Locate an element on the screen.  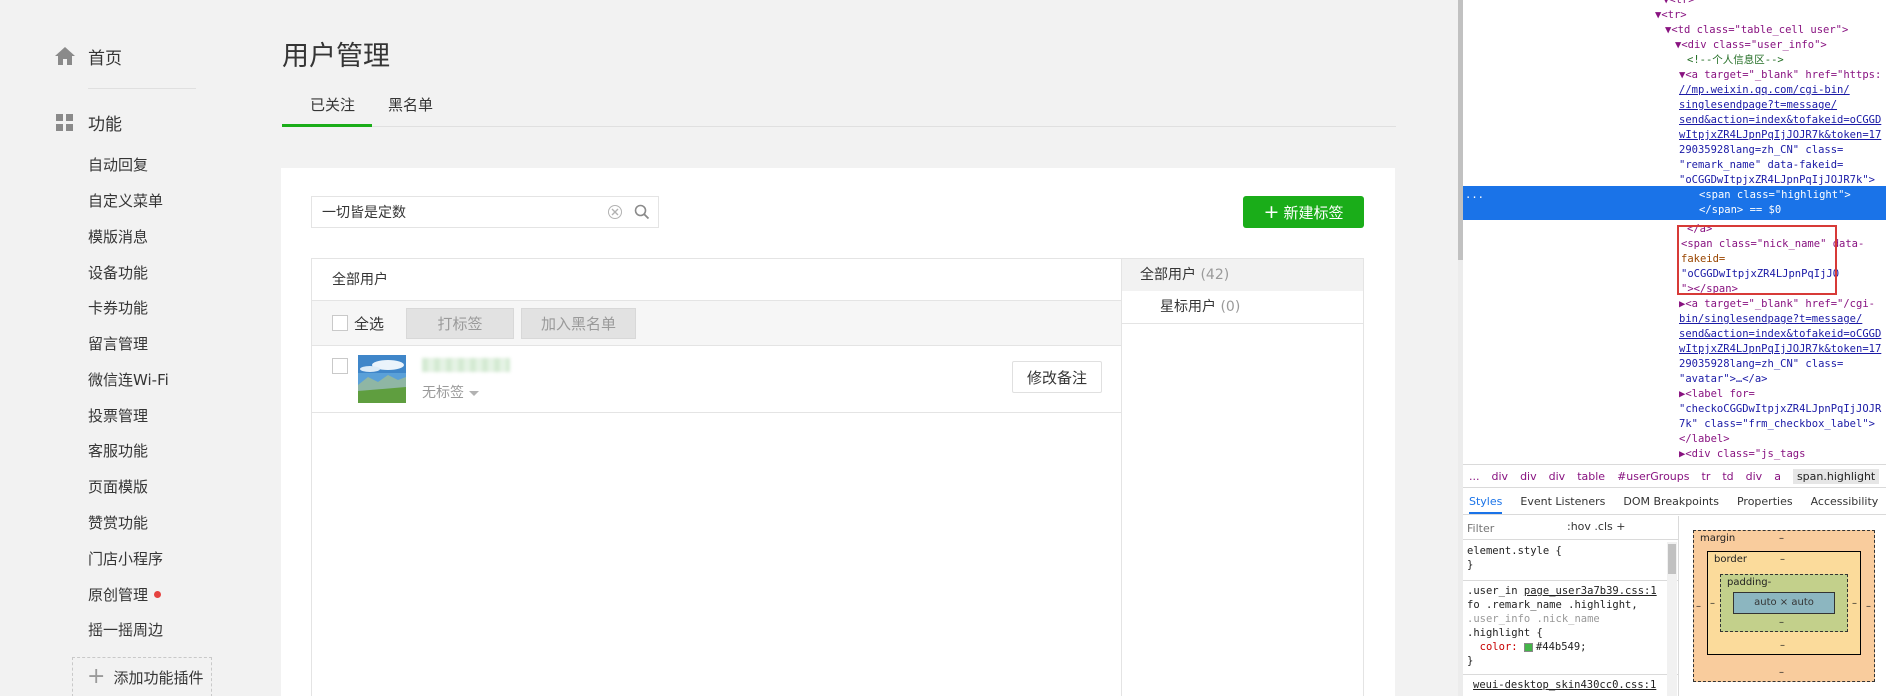
select-all-label: 全选 is located at coordinates (369, 323).